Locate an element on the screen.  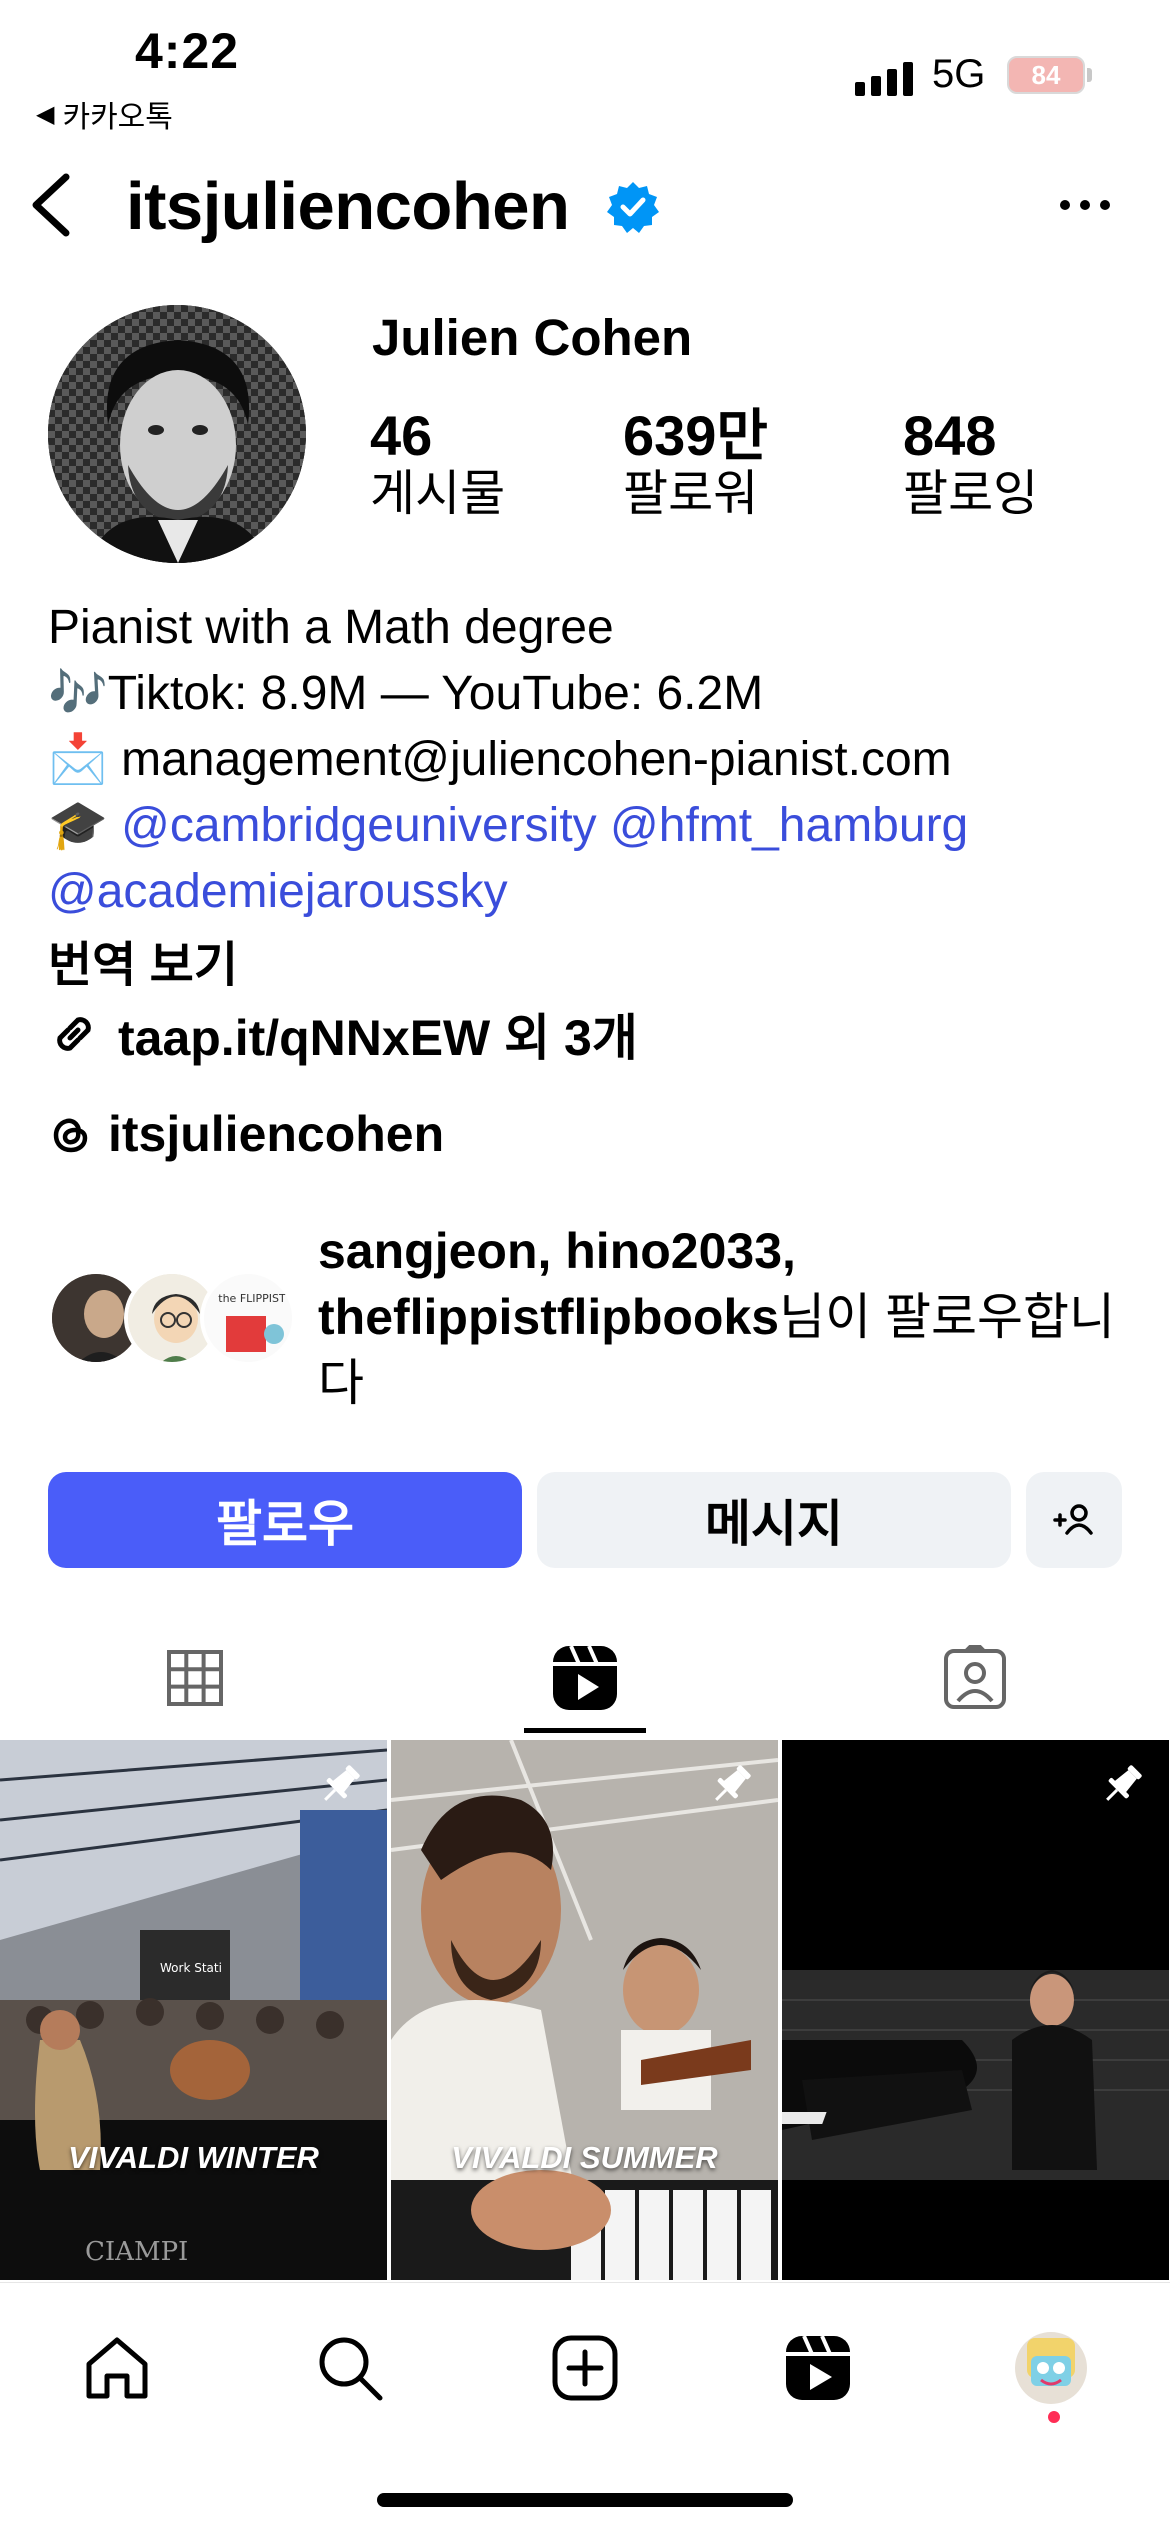
bio-email: management@juliencohen-pianist.com is located at coordinates (536, 759).